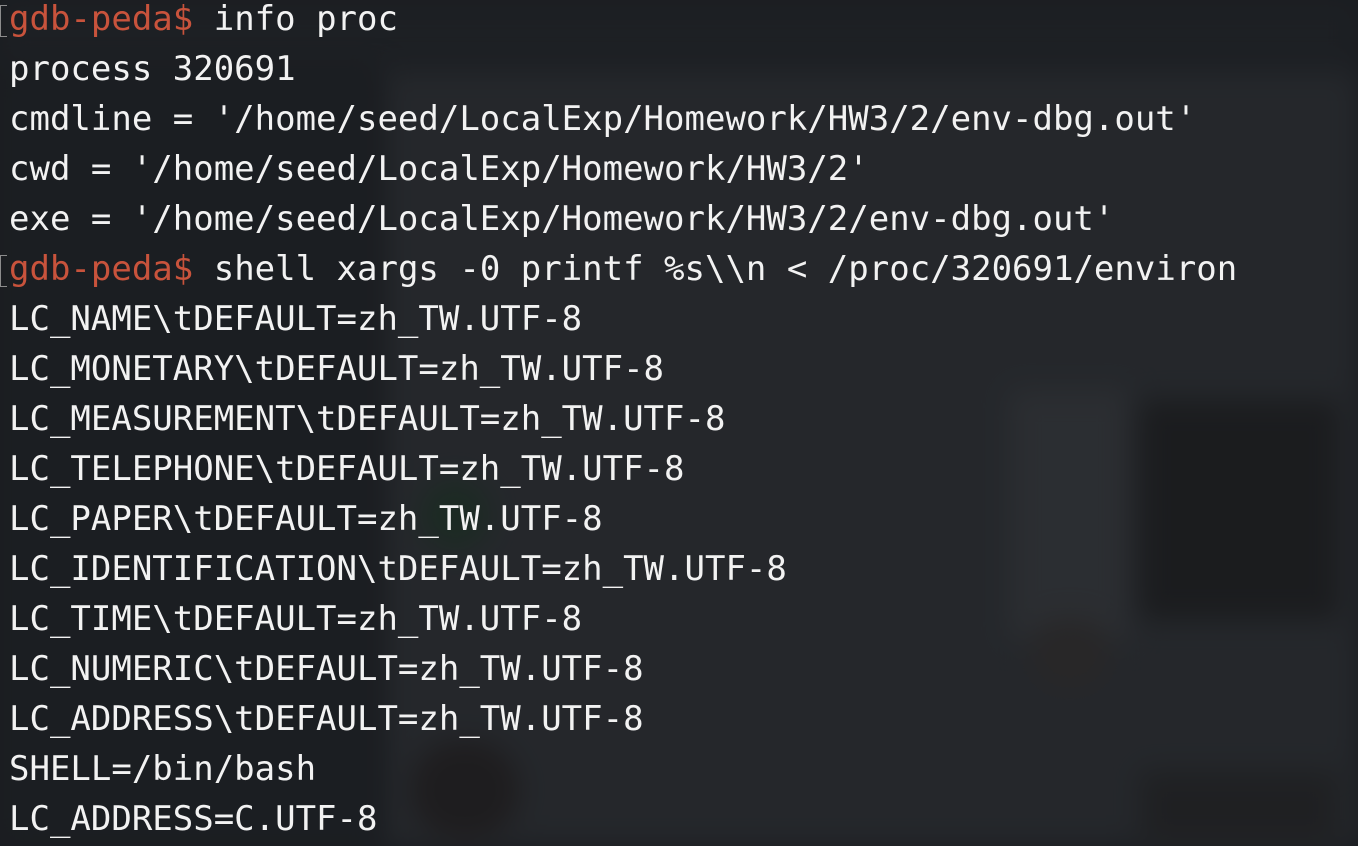 Image resolution: width=1358 pixels, height=846 pixels. What do you see at coordinates (367, 419) in the screenshot?
I see `terminal-line: LC_MEASUREMENT\tDEFAULT=zh_TW.UTF-8` at bounding box center [367, 419].